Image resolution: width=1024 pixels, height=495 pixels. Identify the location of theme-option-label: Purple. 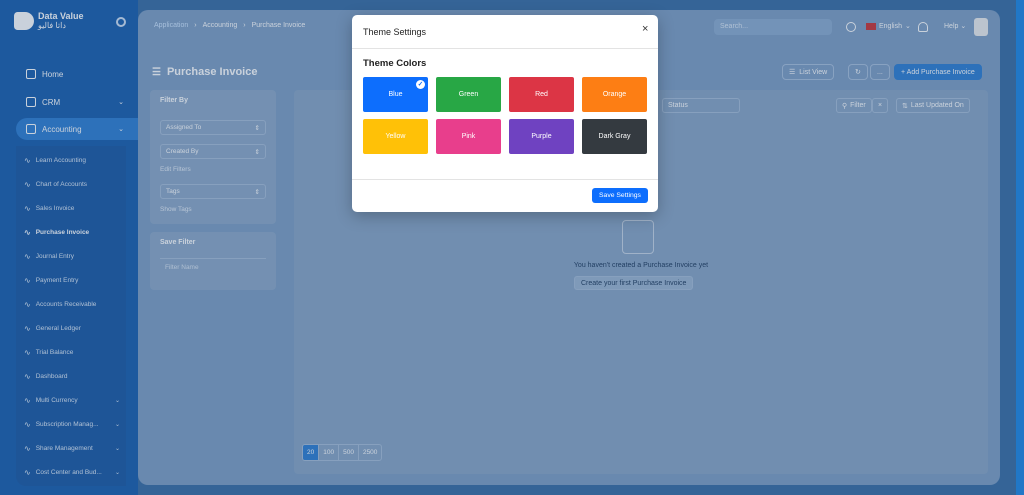
(541, 136).